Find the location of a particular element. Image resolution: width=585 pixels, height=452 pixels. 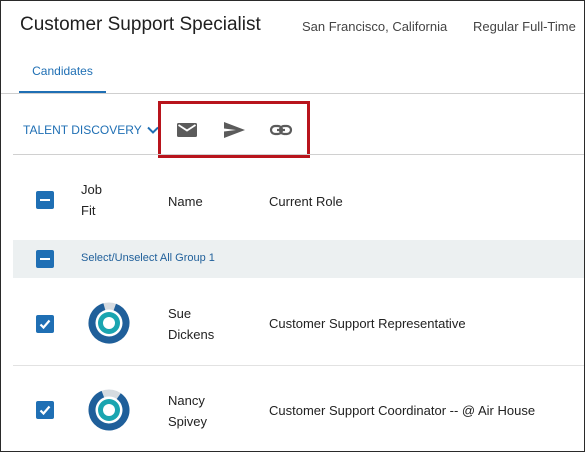

candidate-first-name: Sue is located at coordinates (180, 313).